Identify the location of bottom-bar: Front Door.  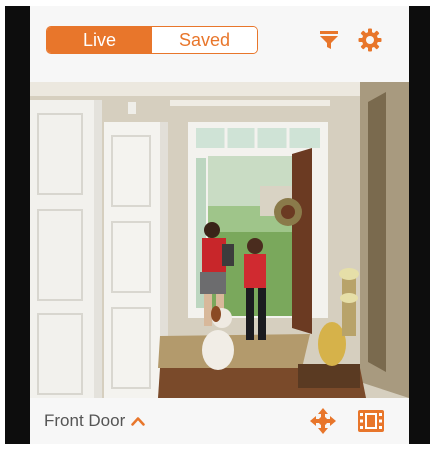
(219, 421).